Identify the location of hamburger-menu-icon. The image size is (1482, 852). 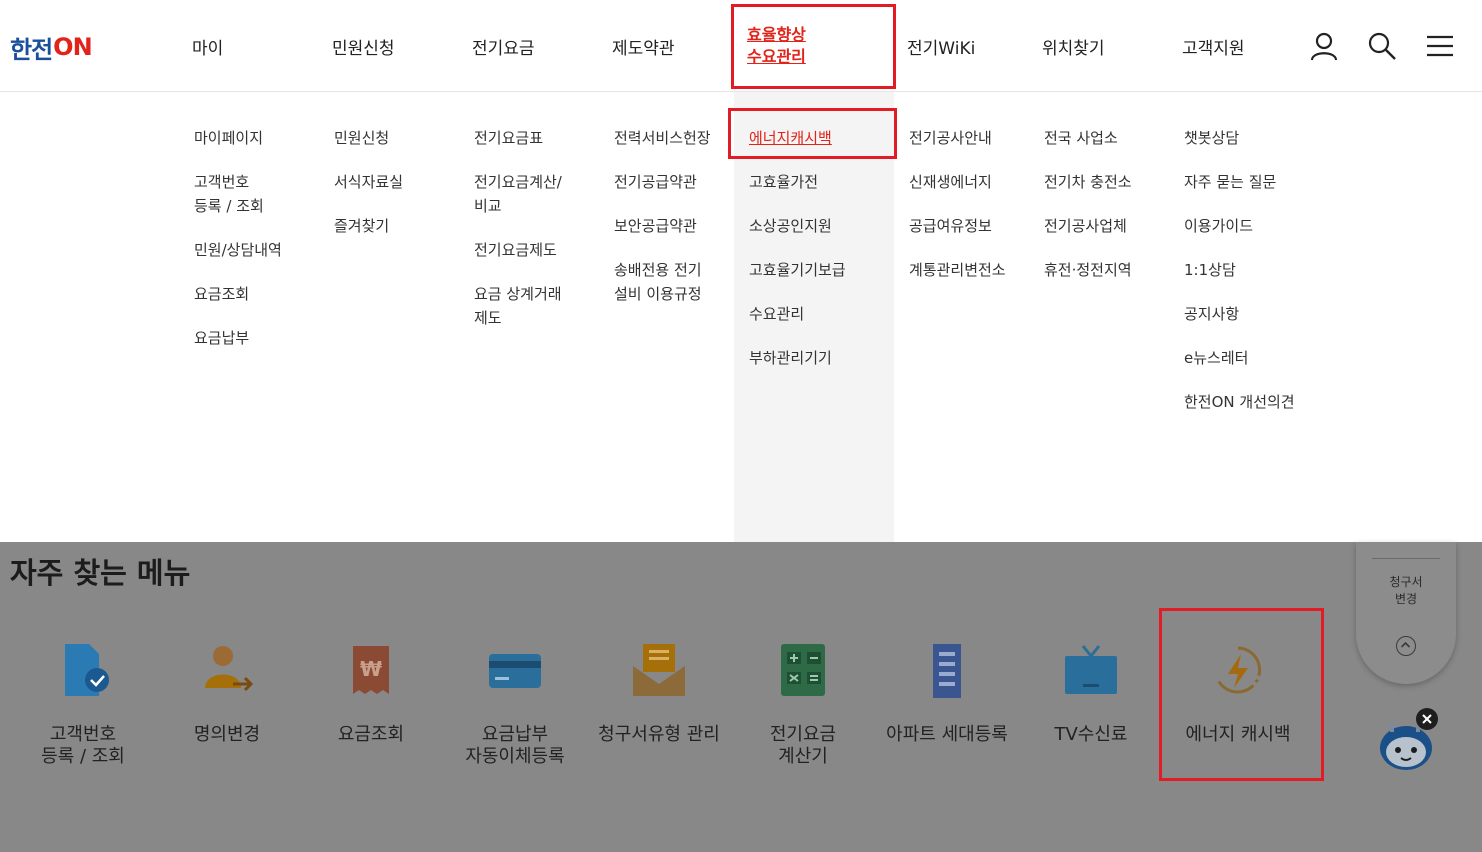
(1440, 46).